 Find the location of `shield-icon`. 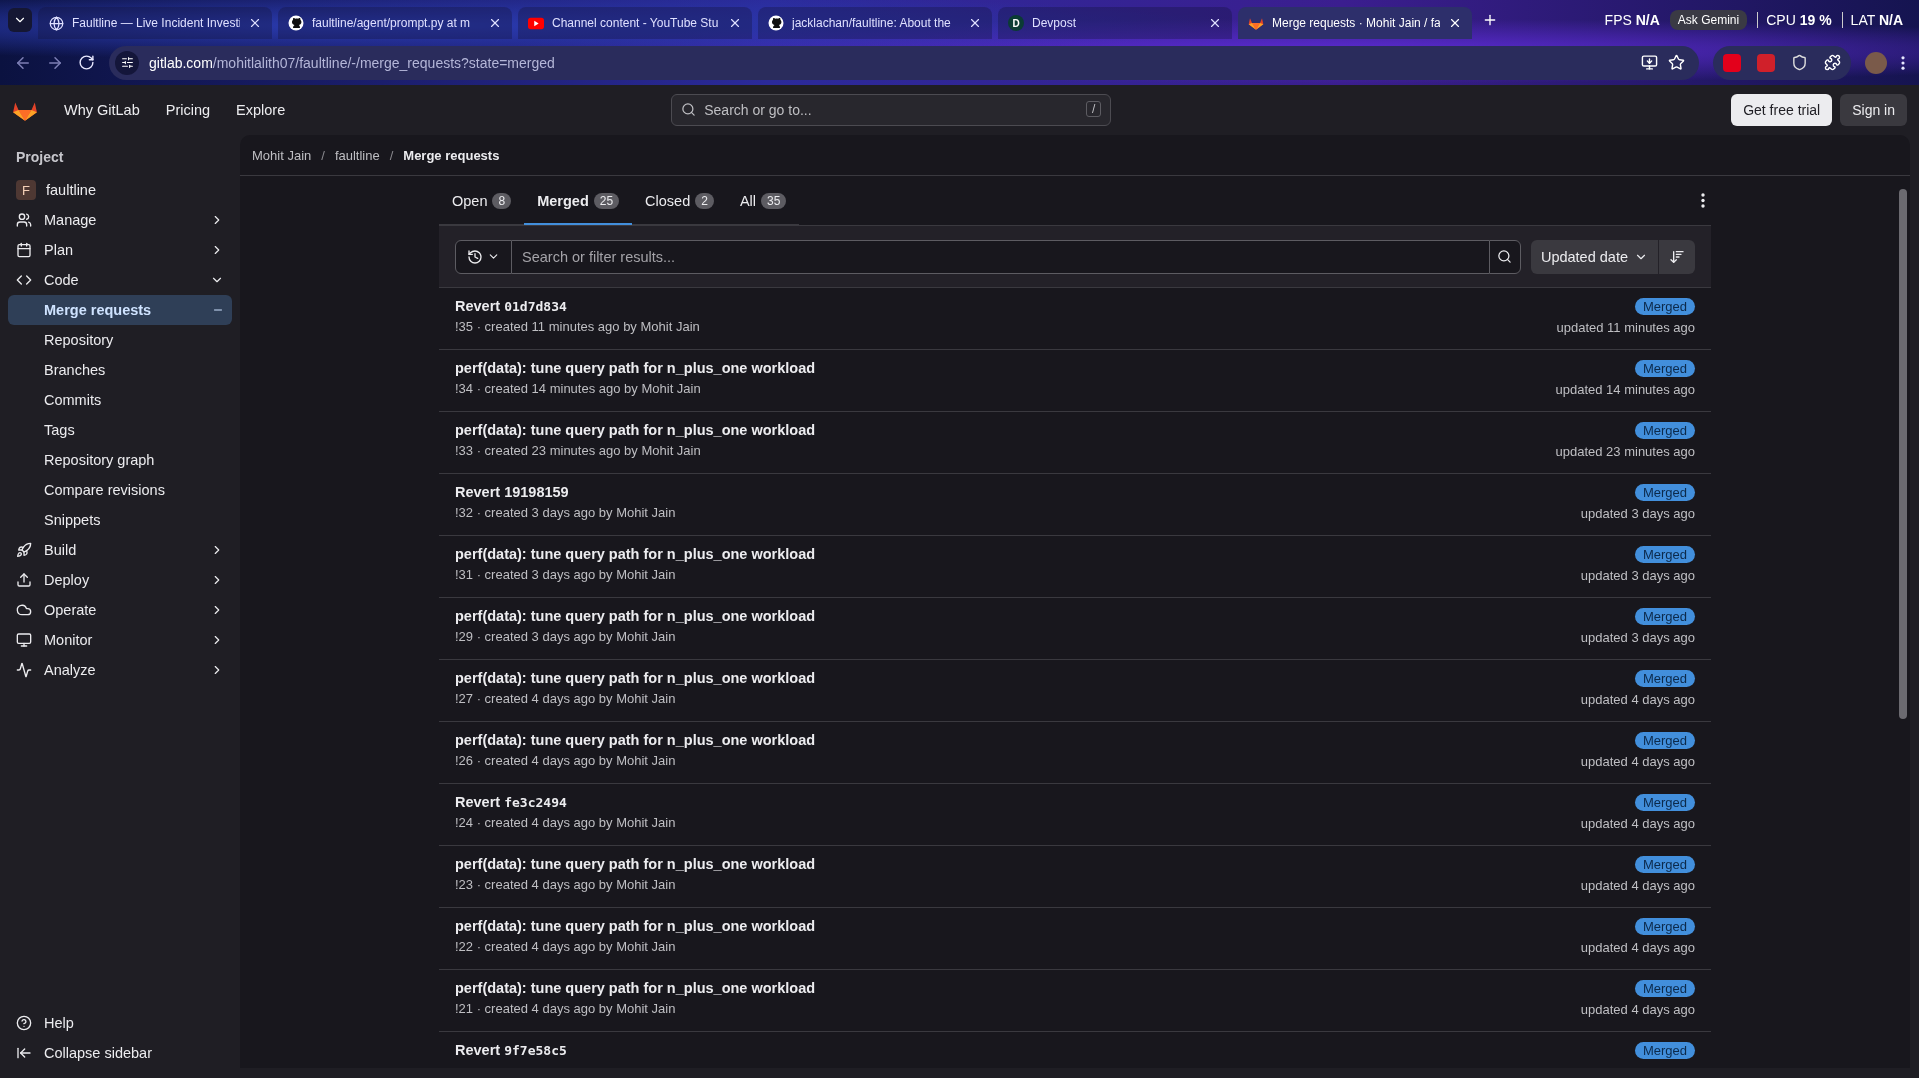

shield-icon is located at coordinates (1799, 62).